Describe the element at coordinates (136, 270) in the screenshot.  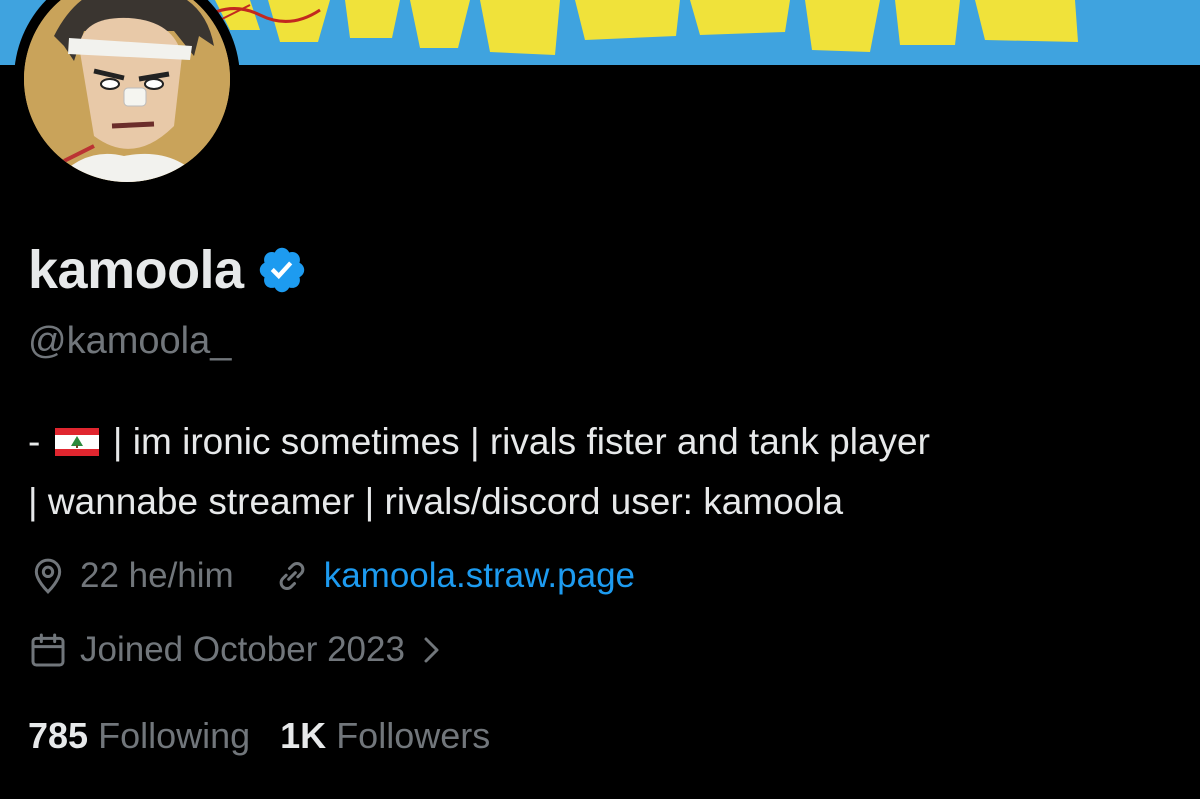
I see `display-name: kamoola` at that location.